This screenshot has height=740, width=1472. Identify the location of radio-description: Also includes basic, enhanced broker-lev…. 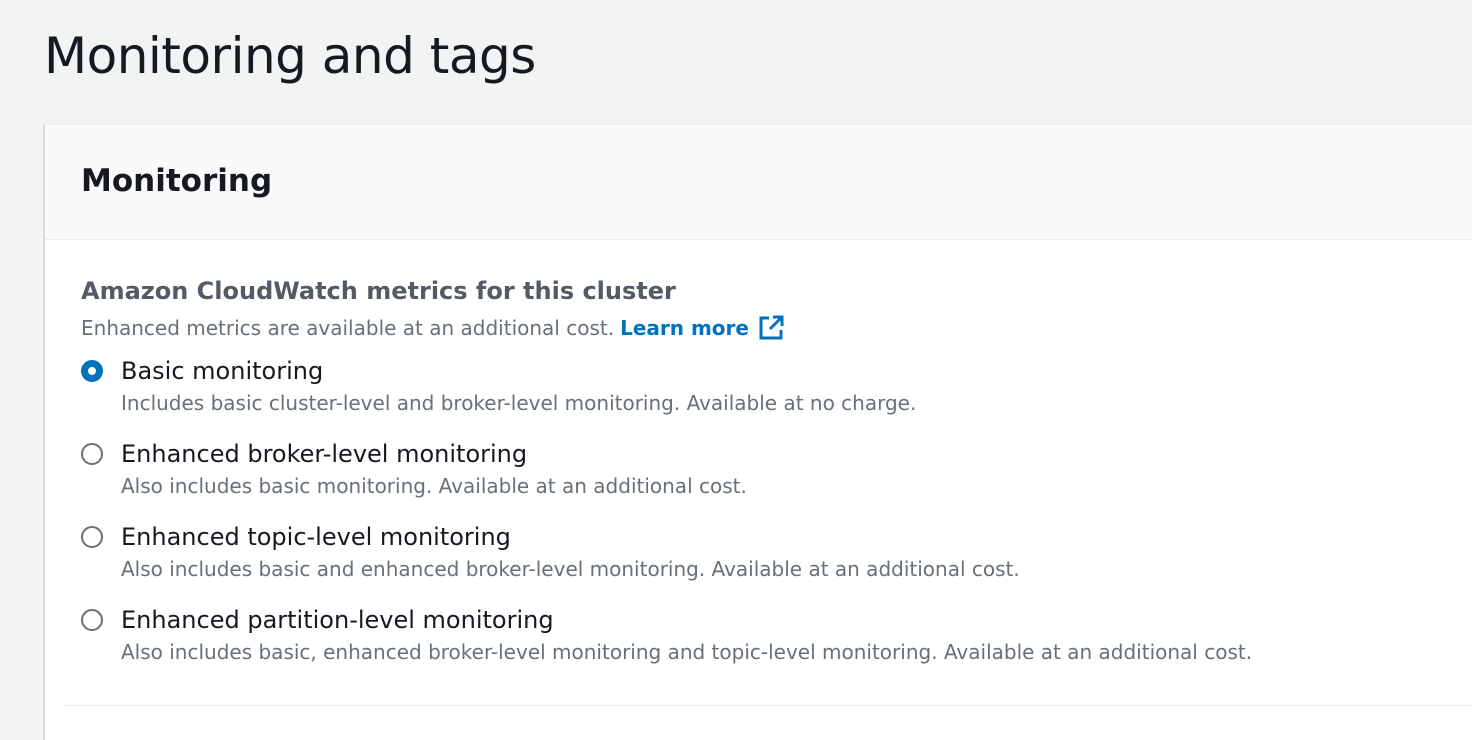
(687, 652).